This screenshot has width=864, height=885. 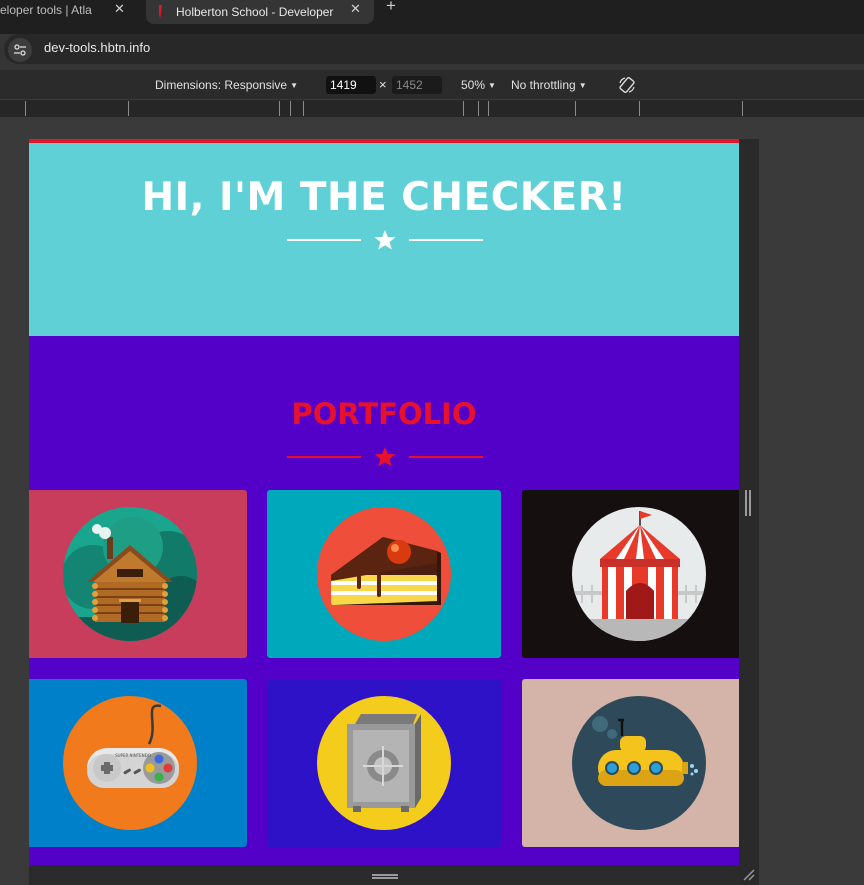 What do you see at coordinates (255, 12) in the screenshot?
I see `tab-title: Holberton School - Developer` at bounding box center [255, 12].